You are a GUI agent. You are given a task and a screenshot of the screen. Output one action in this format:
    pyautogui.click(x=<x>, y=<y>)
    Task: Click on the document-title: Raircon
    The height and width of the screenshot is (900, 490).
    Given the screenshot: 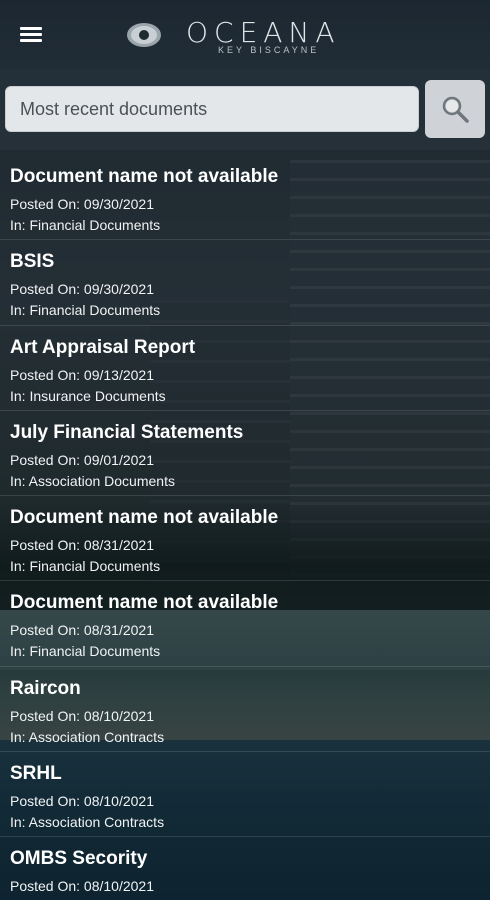 What is the action you would take?
    pyautogui.click(x=45, y=688)
    